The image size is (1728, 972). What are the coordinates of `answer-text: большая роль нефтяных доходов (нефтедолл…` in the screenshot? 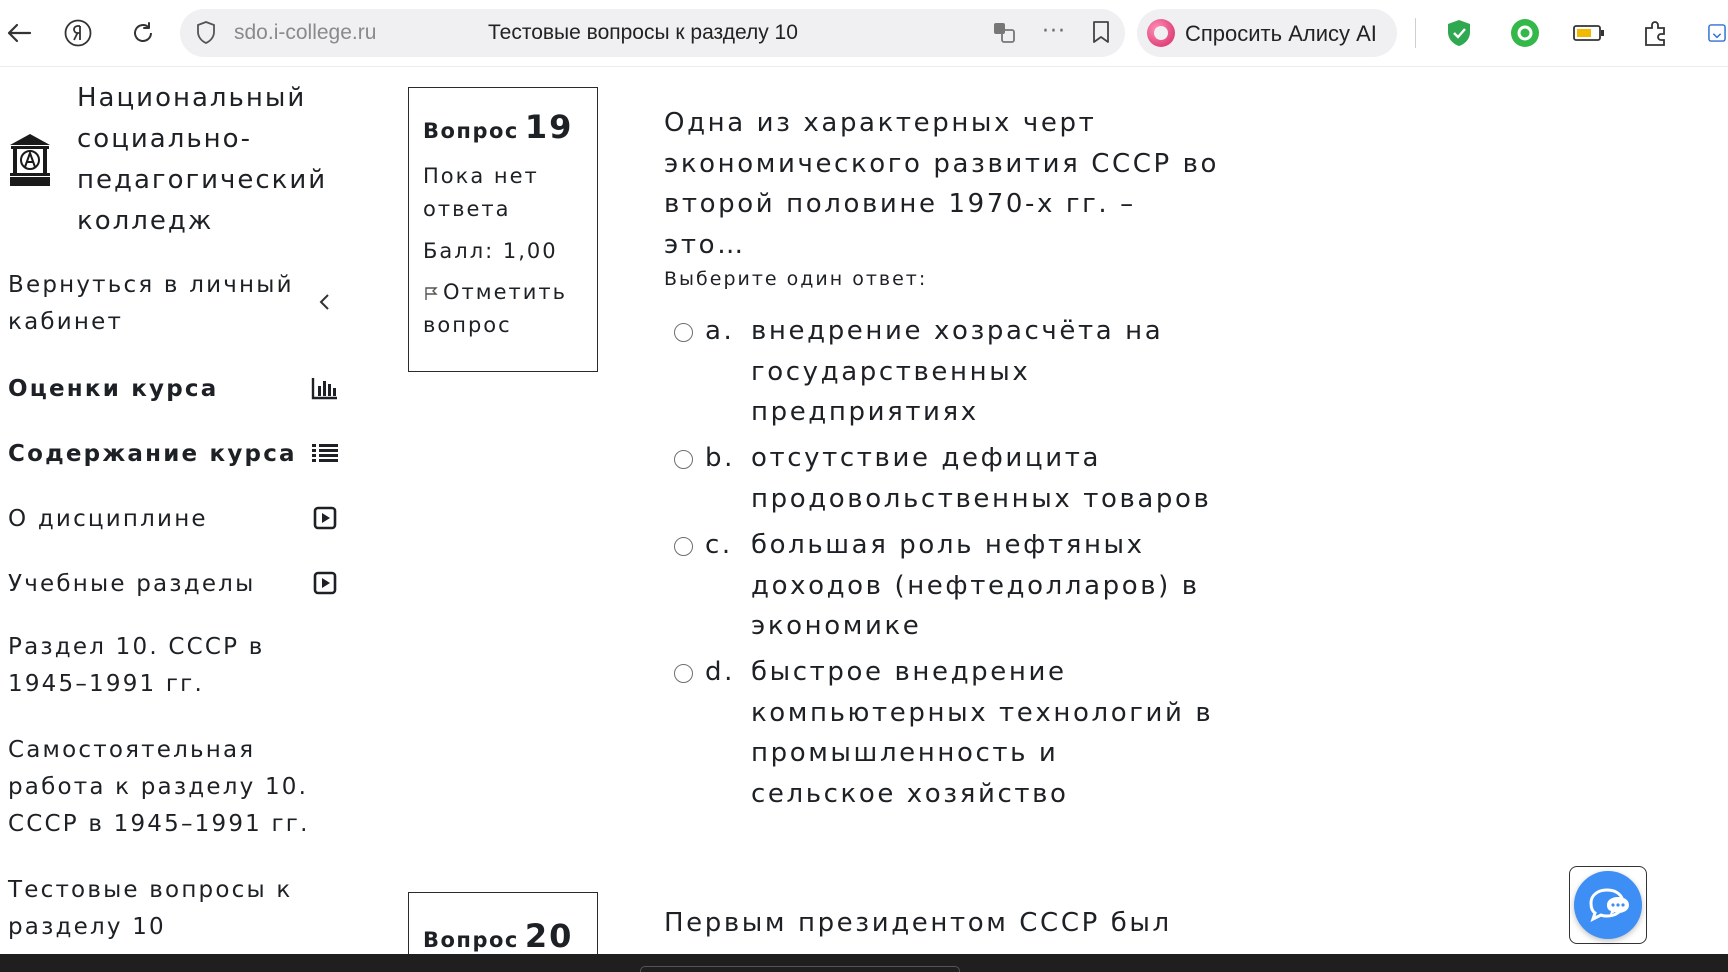 It's located at (975, 585).